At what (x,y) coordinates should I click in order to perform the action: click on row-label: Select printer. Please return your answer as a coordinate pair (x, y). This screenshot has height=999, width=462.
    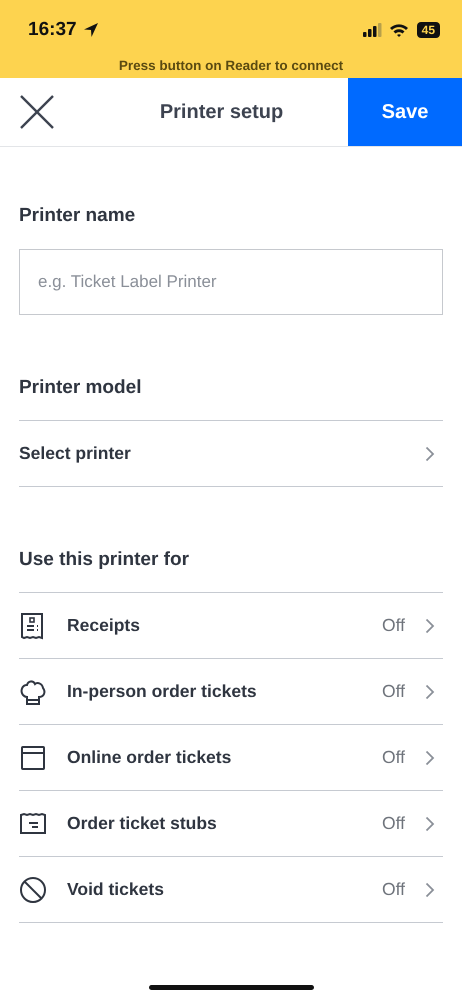
    Looking at the image, I should click on (75, 453).